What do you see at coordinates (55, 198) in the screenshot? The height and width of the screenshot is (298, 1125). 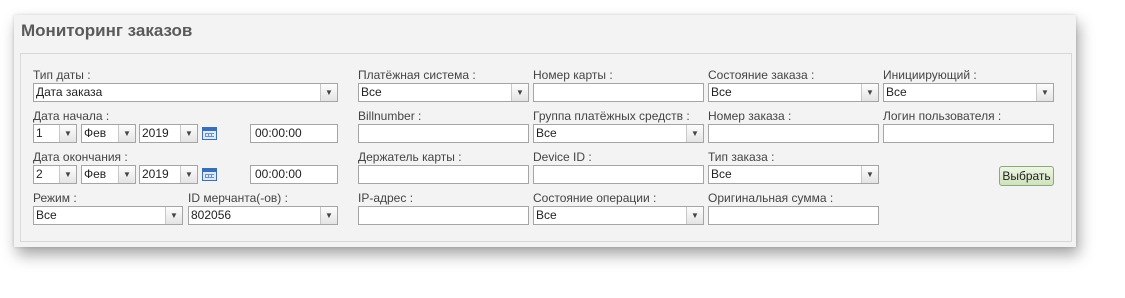 I see `mode-label: Режим :` at bounding box center [55, 198].